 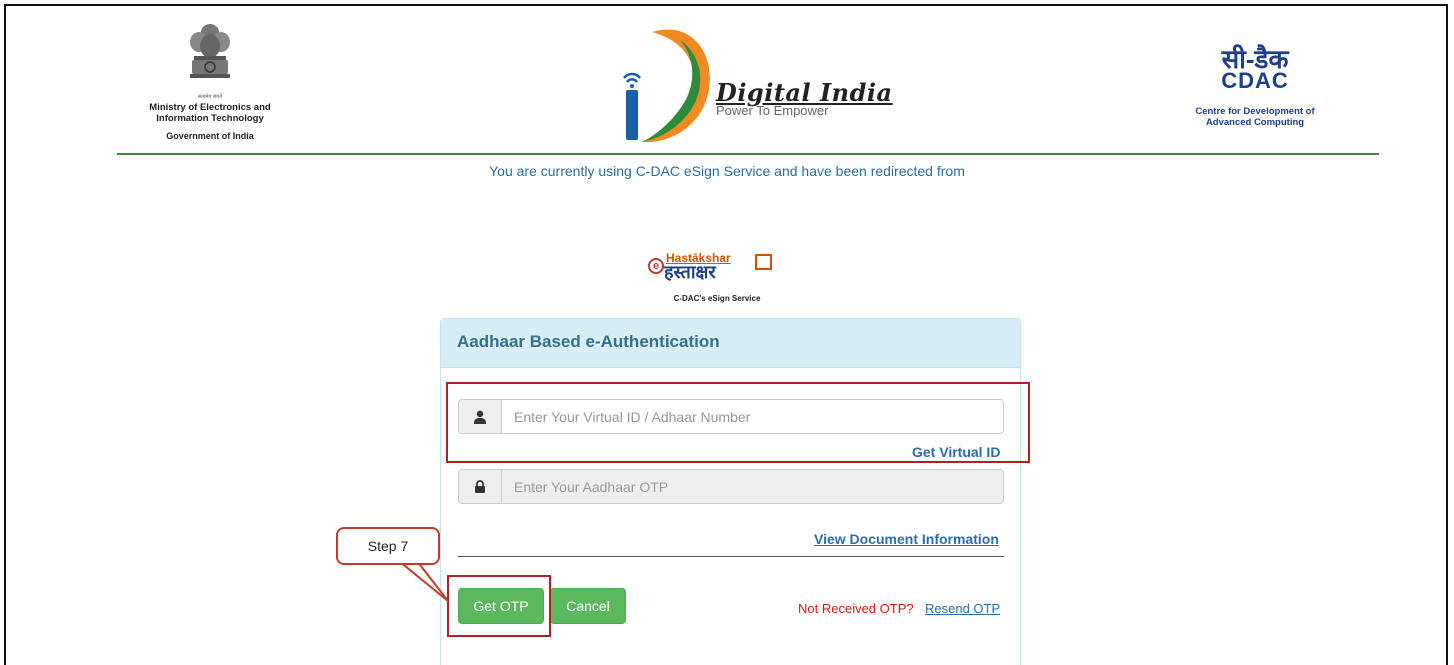 I want to click on e-sign-icon: e, so click(x=656, y=266).